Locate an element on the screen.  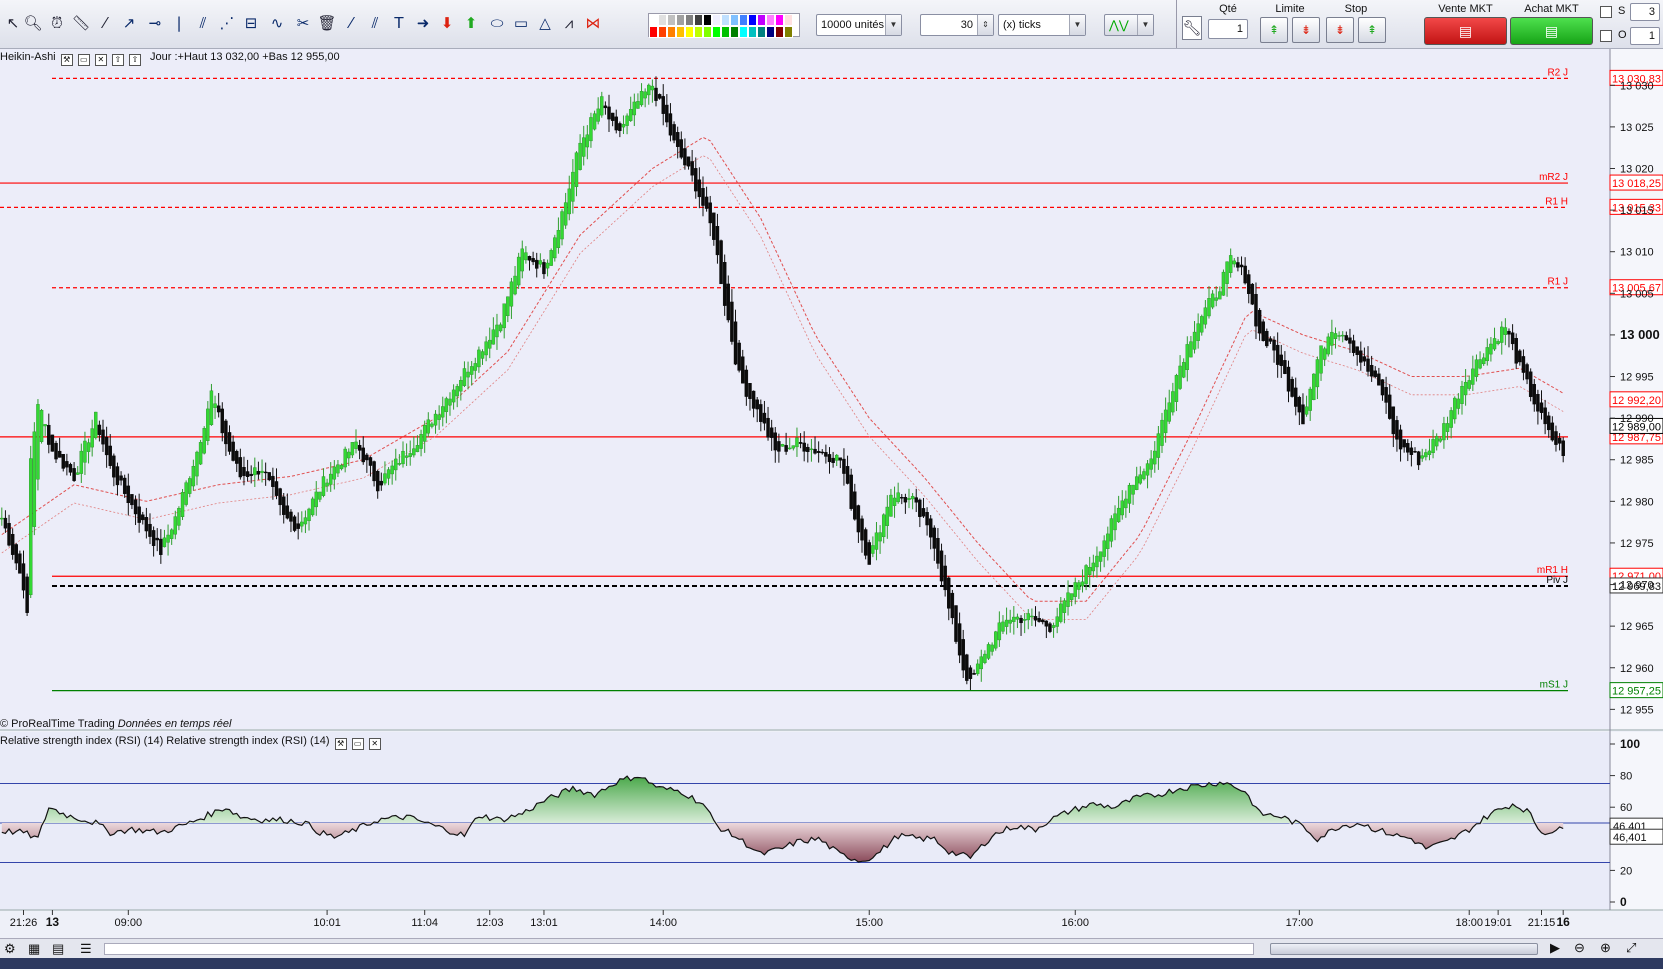
stop-buy-button: ⇞ is located at coordinates (1372, 30).